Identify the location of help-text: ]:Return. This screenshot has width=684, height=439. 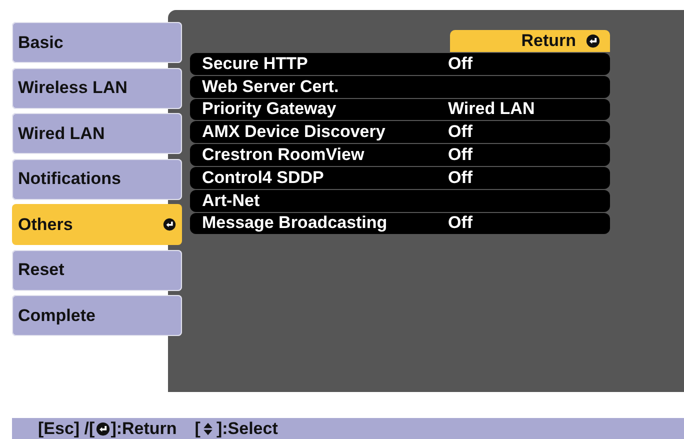
(143, 428).